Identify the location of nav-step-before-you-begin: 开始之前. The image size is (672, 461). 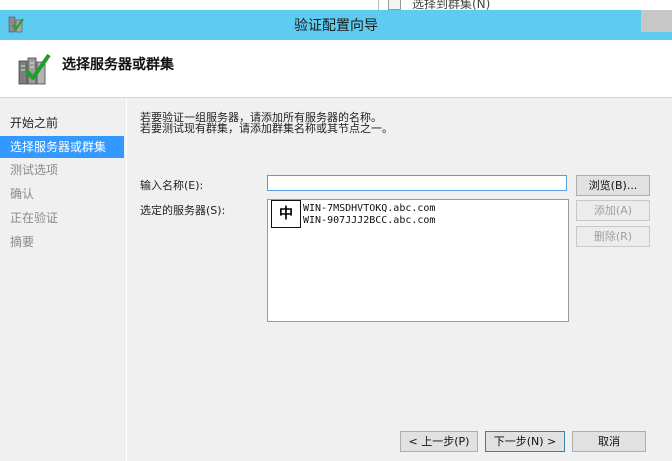
(62, 123).